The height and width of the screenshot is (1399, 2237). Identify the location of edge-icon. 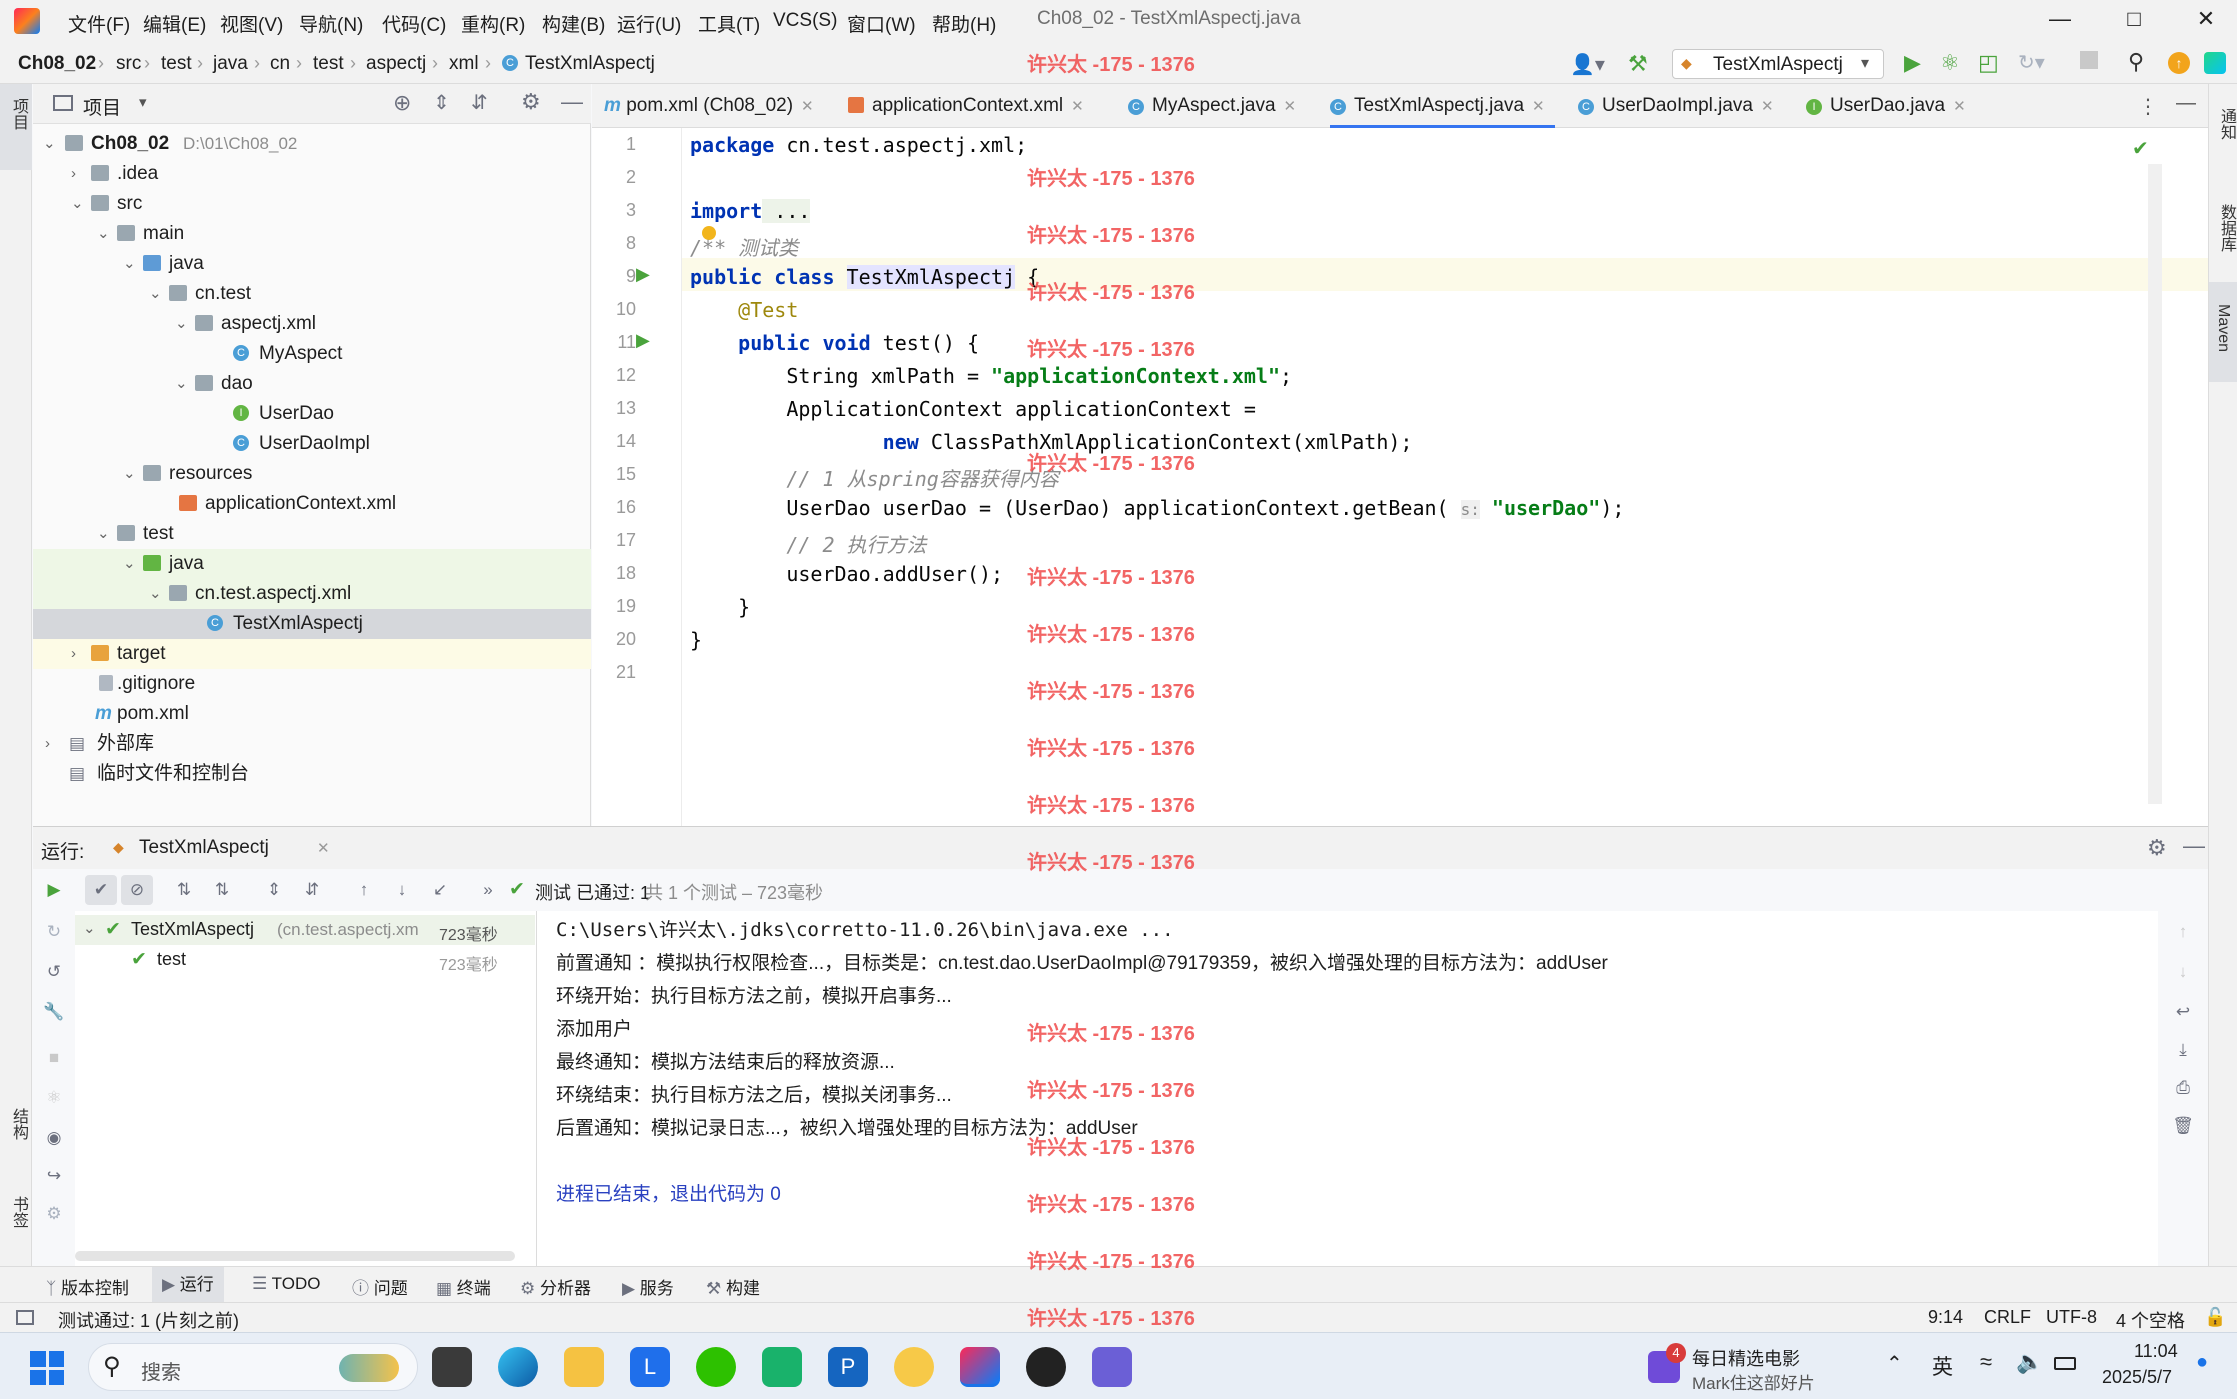
(518, 1367).